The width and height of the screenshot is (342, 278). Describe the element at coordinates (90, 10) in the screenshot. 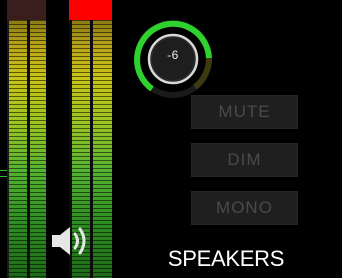

I see `peak-indicator-right` at that location.